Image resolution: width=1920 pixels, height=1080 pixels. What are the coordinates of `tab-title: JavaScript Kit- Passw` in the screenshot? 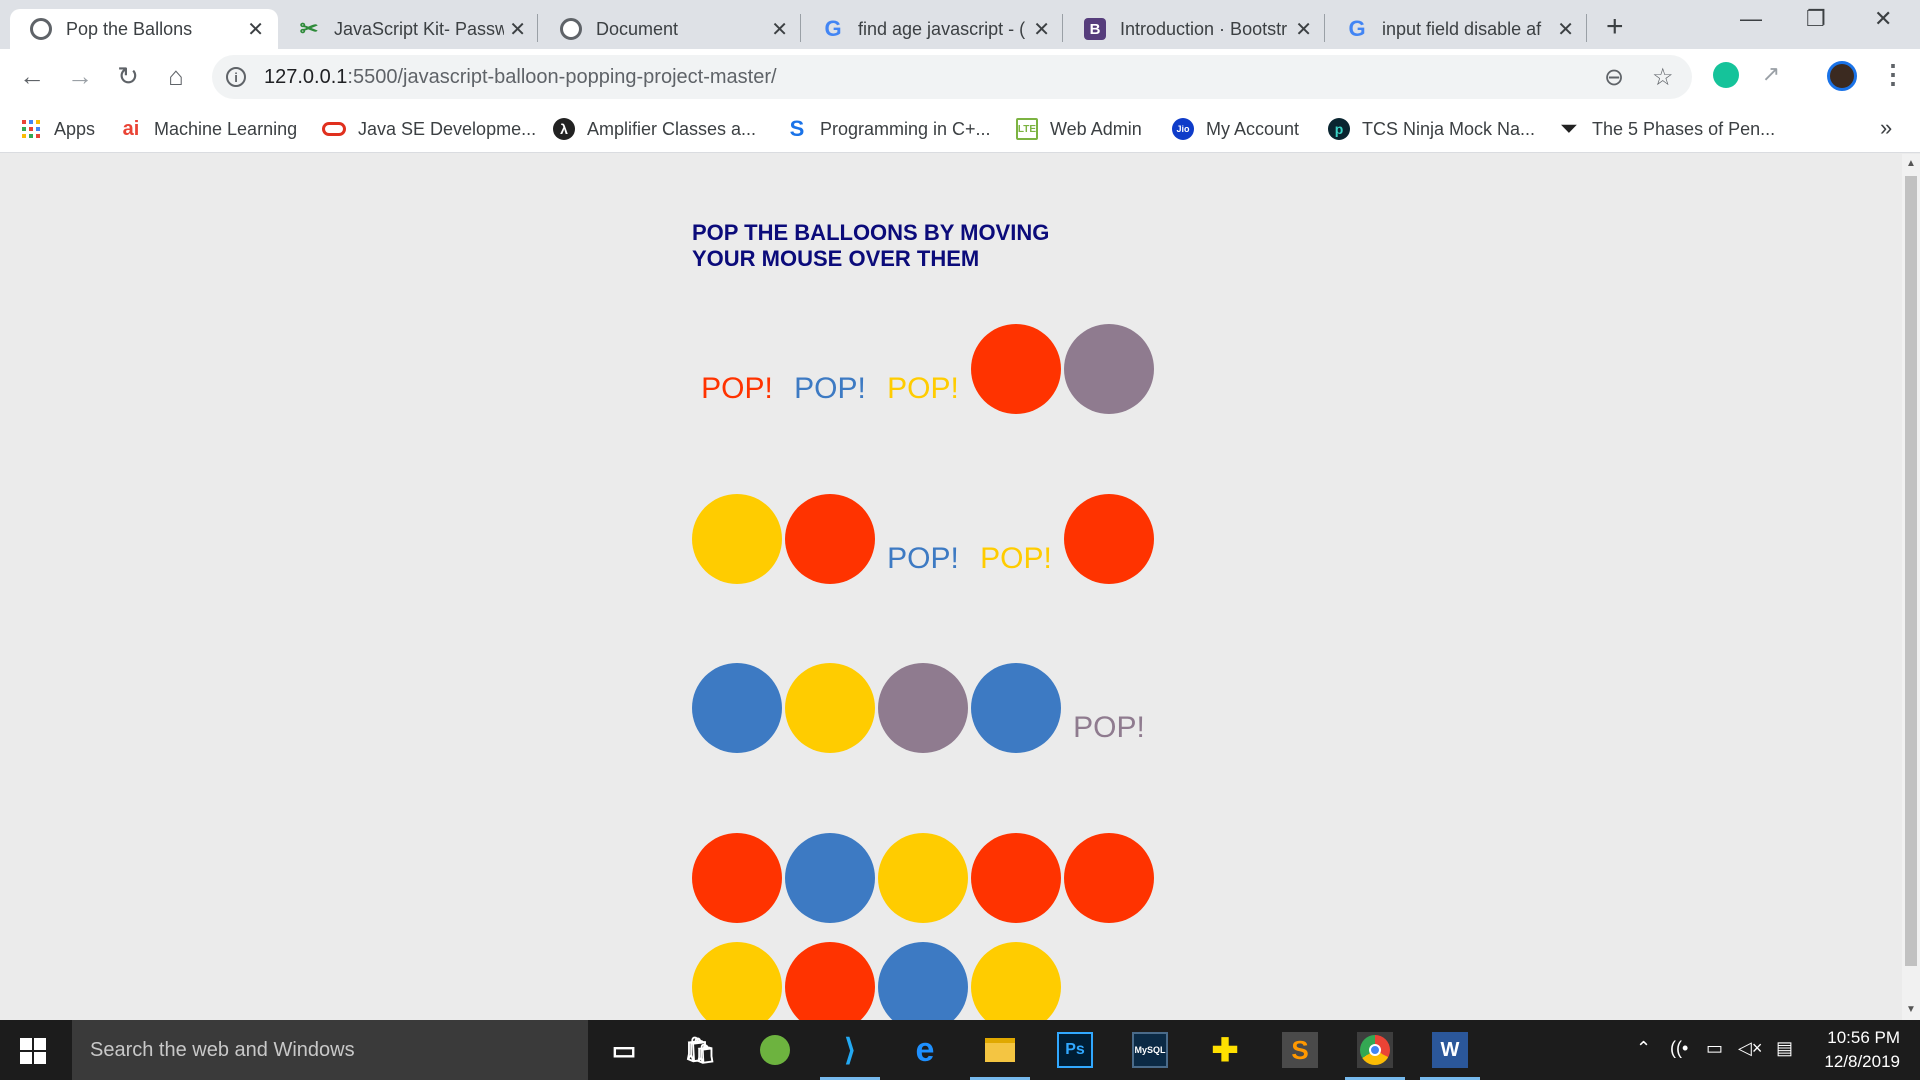 It's located at (419, 28).